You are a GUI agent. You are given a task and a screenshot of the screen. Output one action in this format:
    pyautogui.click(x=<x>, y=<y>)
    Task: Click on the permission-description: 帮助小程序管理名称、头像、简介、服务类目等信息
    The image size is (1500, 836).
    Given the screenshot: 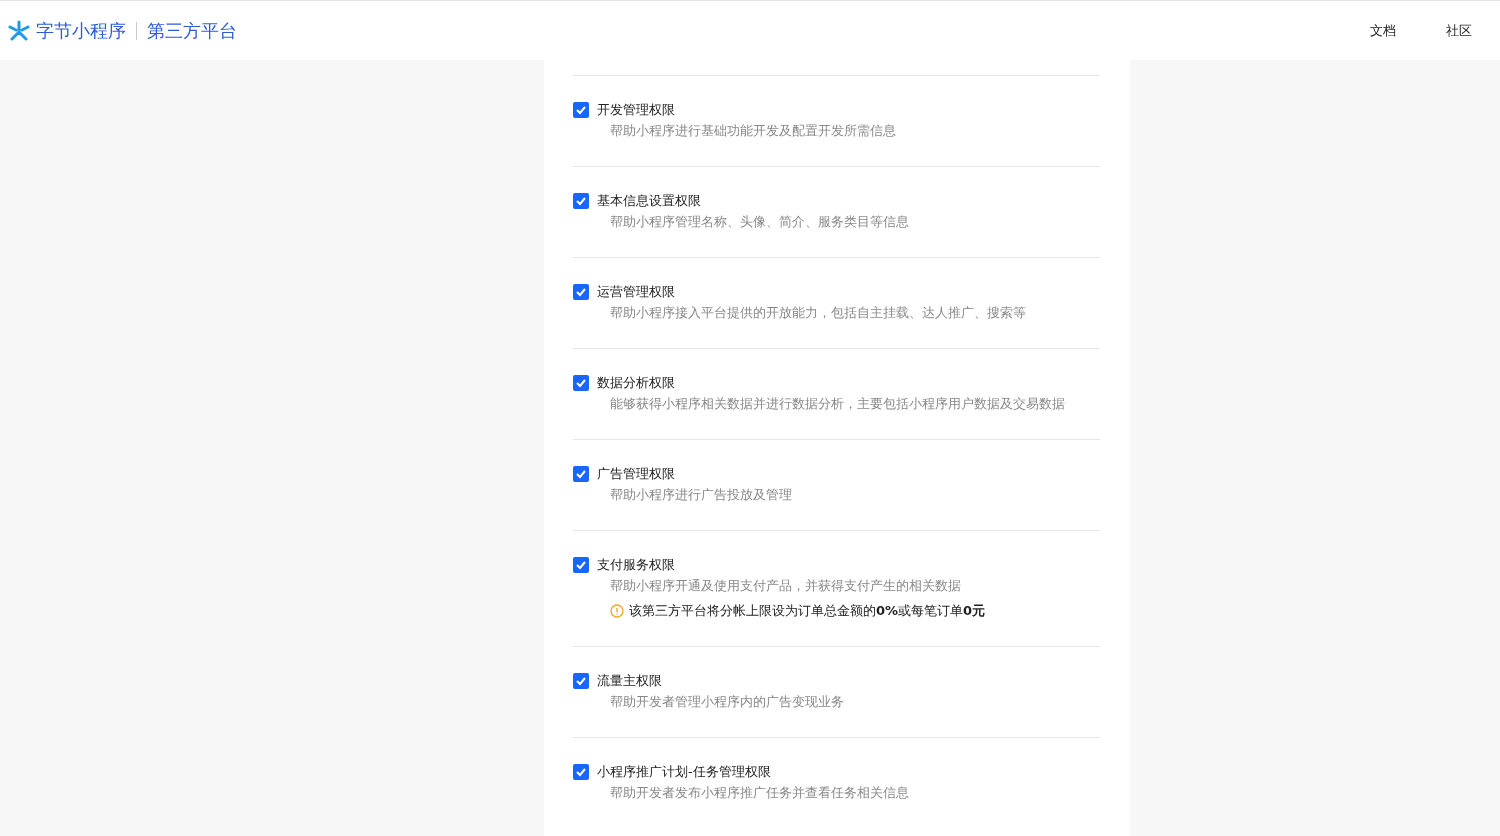 What is the action you would take?
    pyautogui.click(x=760, y=222)
    